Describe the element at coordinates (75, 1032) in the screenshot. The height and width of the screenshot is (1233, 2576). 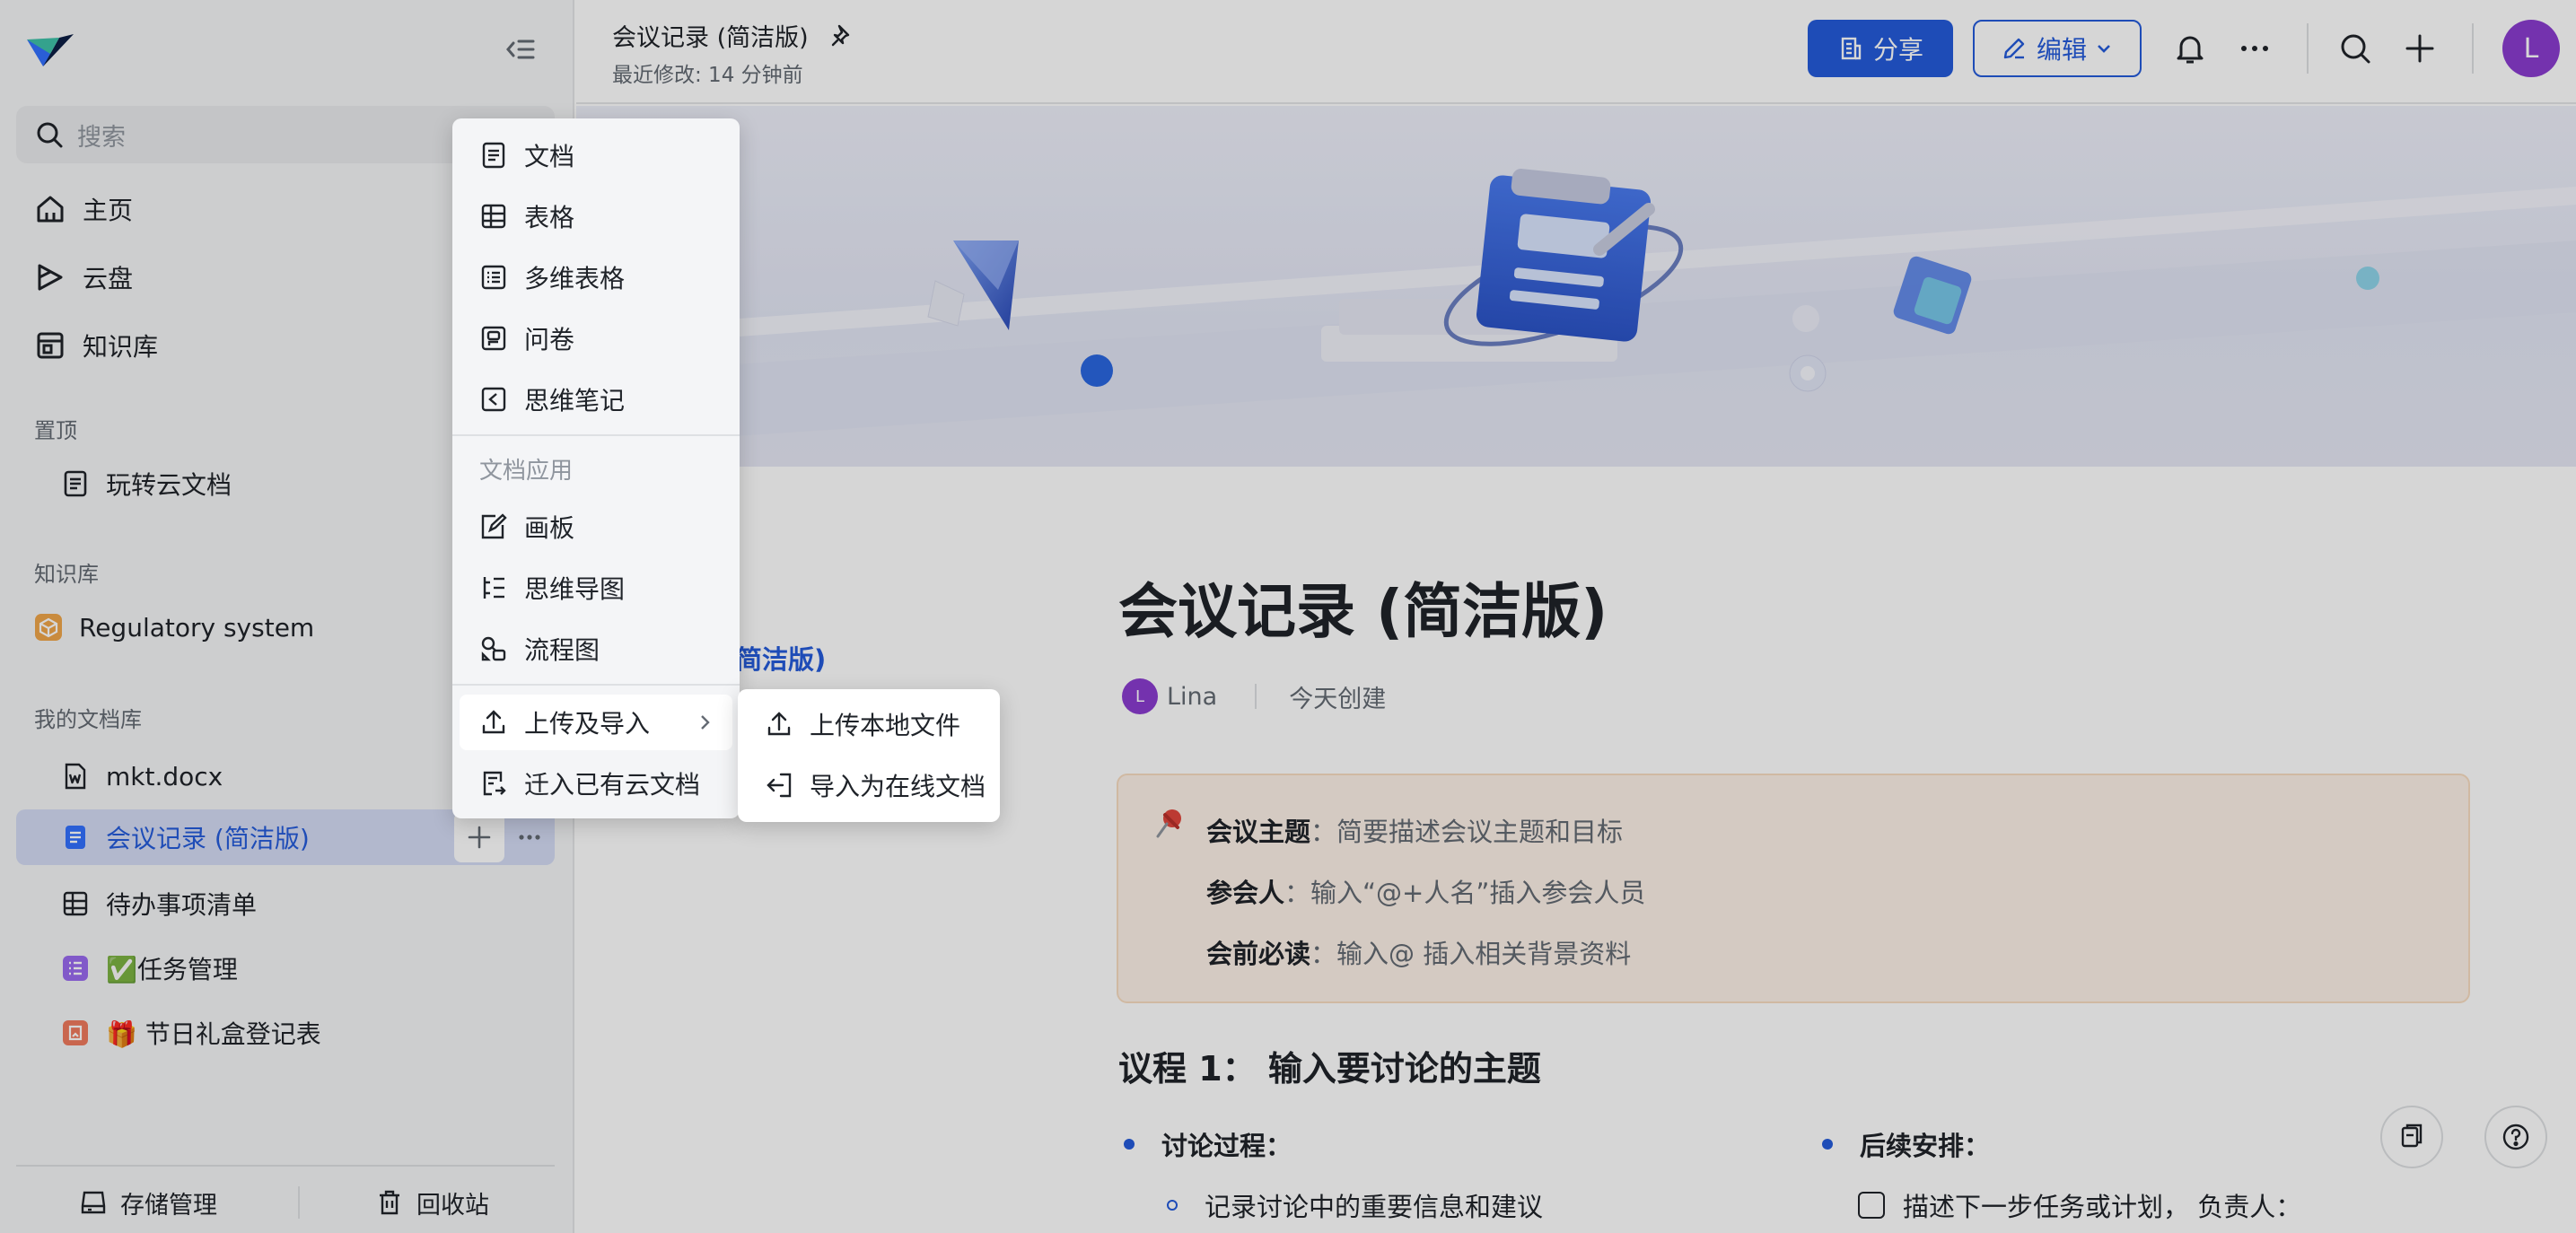
I see `form-icon` at that location.